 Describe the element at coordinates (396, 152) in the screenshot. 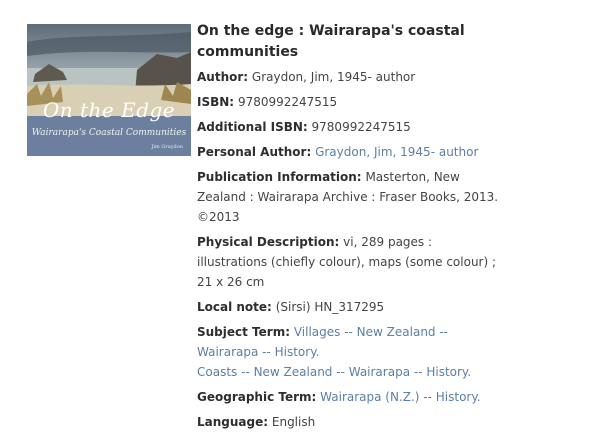

I see `personal-author-link: Graydon, Jim, 1945- author` at that location.